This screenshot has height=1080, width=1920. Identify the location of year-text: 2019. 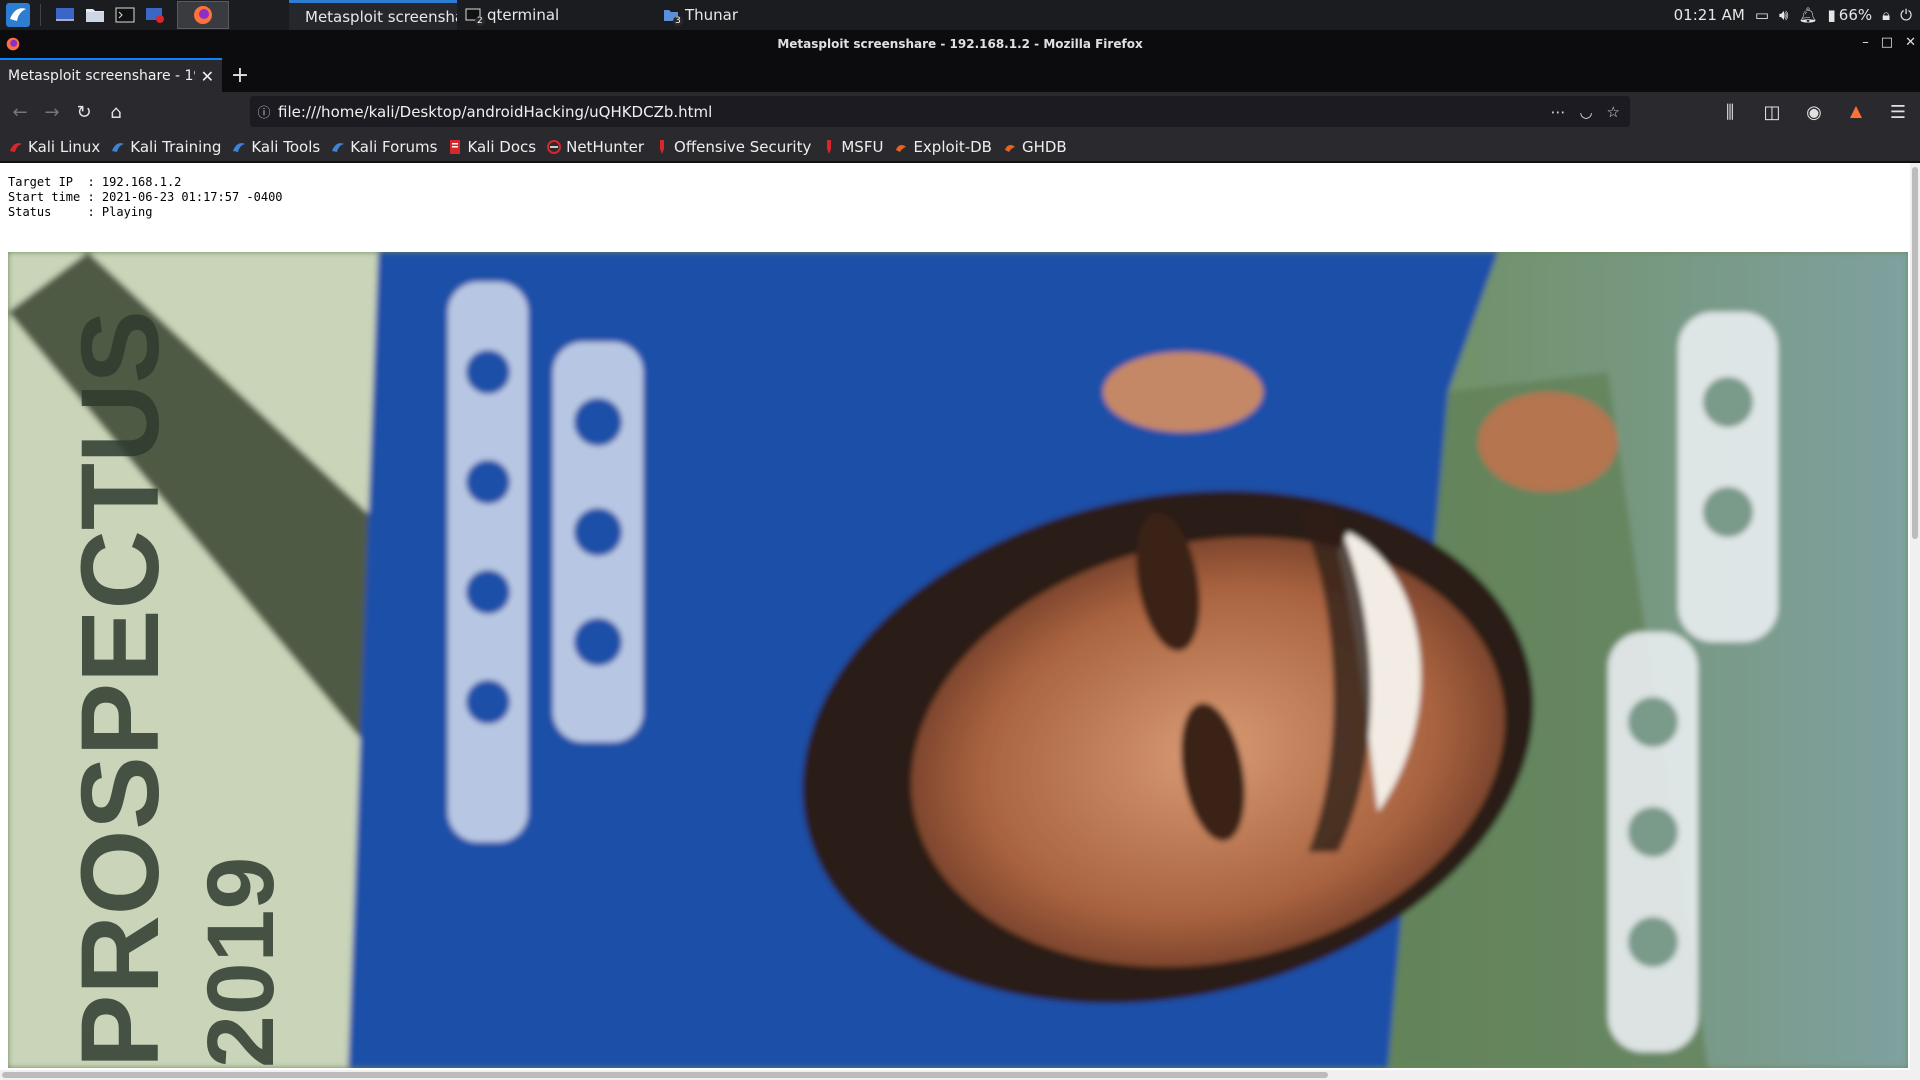
(241, 962).